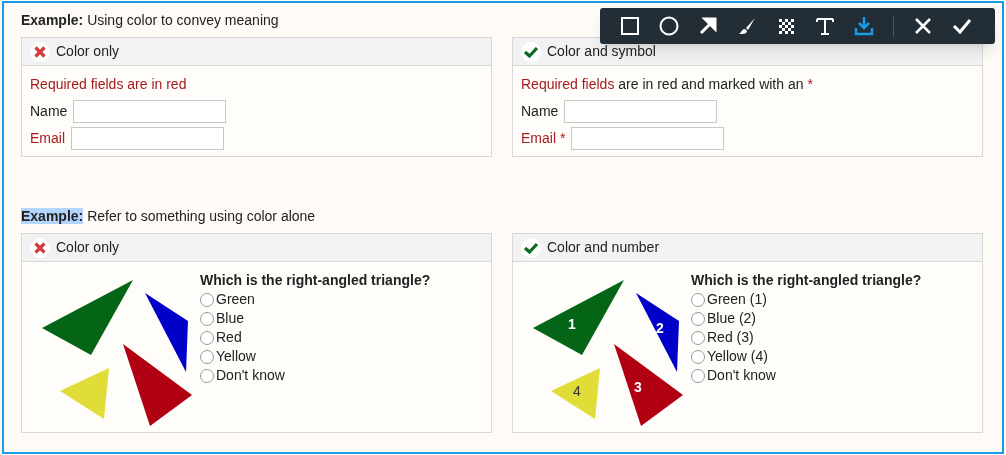  I want to click on rectangle-icon, so click(630, 26).